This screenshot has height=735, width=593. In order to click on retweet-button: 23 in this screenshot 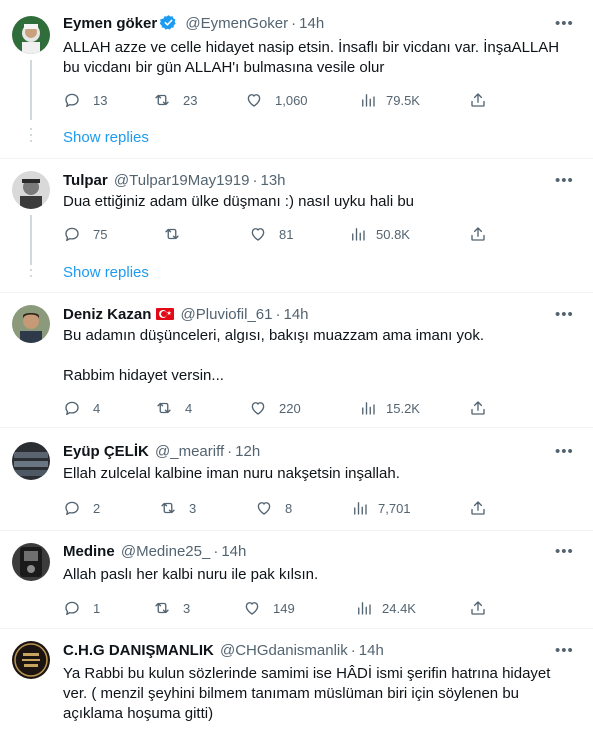, I will do `click(175, 100)`.